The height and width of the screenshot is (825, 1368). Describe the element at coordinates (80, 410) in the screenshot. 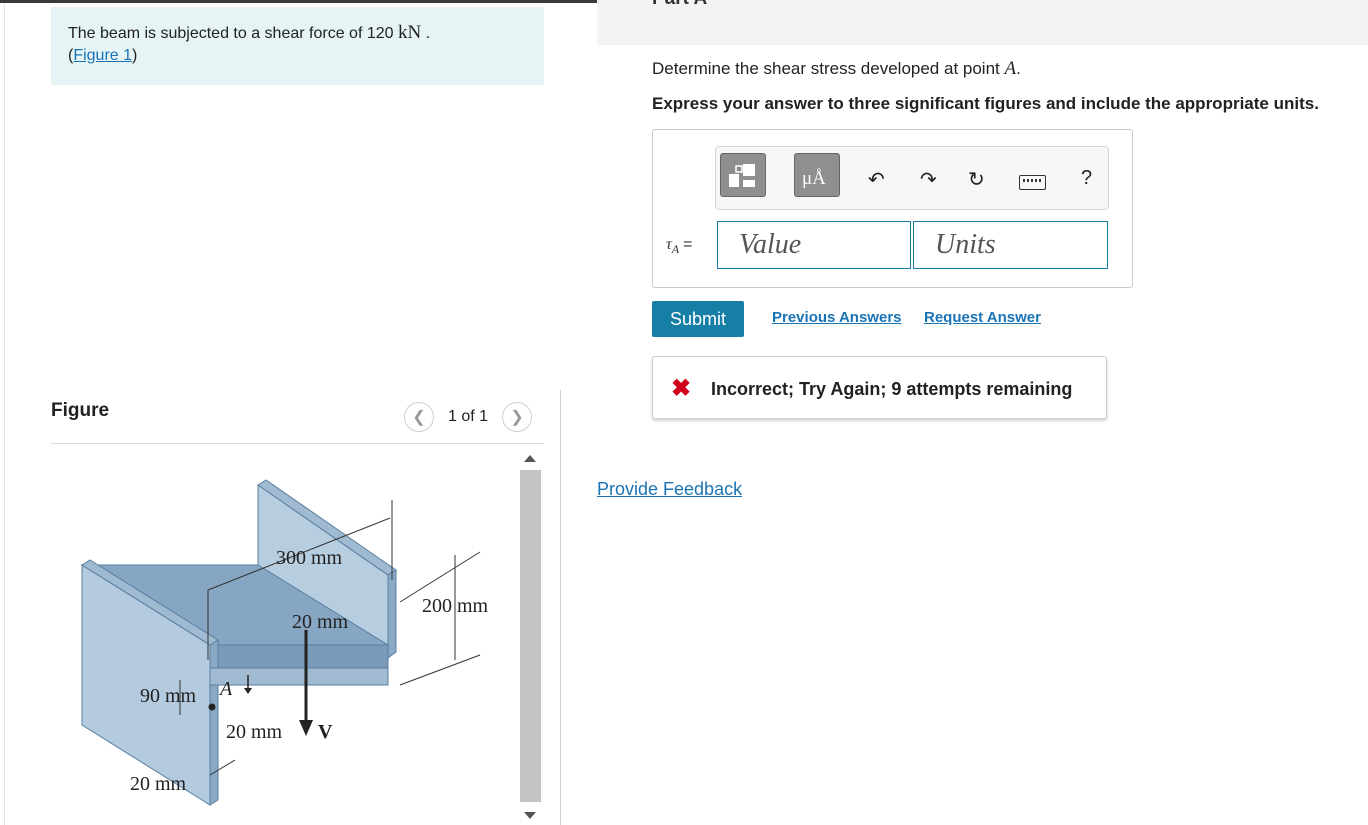

I see `figure-title: Figure` at that location.